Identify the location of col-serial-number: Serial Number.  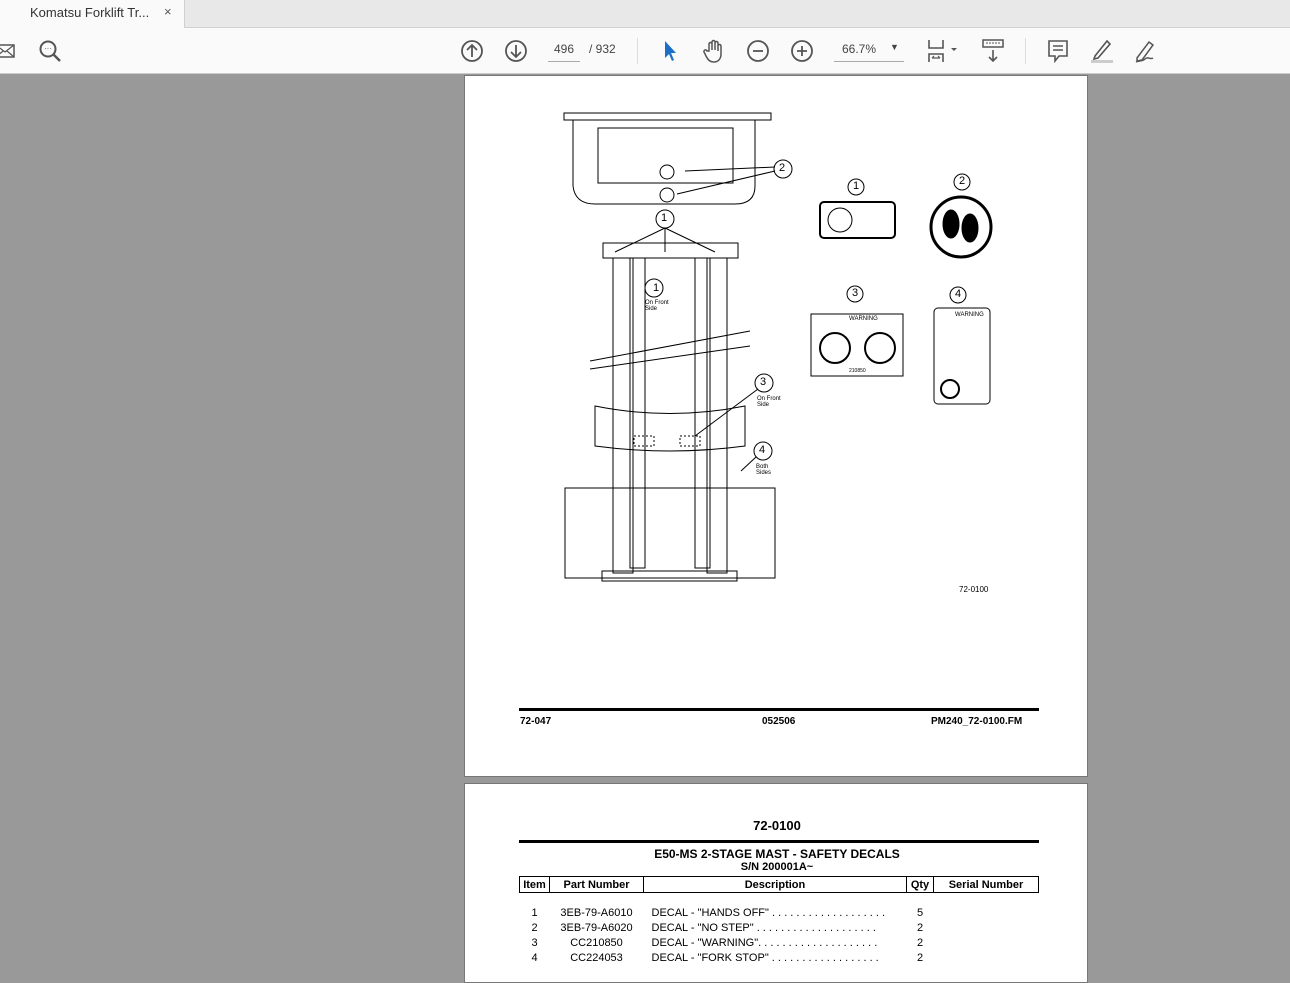
(986, 884).